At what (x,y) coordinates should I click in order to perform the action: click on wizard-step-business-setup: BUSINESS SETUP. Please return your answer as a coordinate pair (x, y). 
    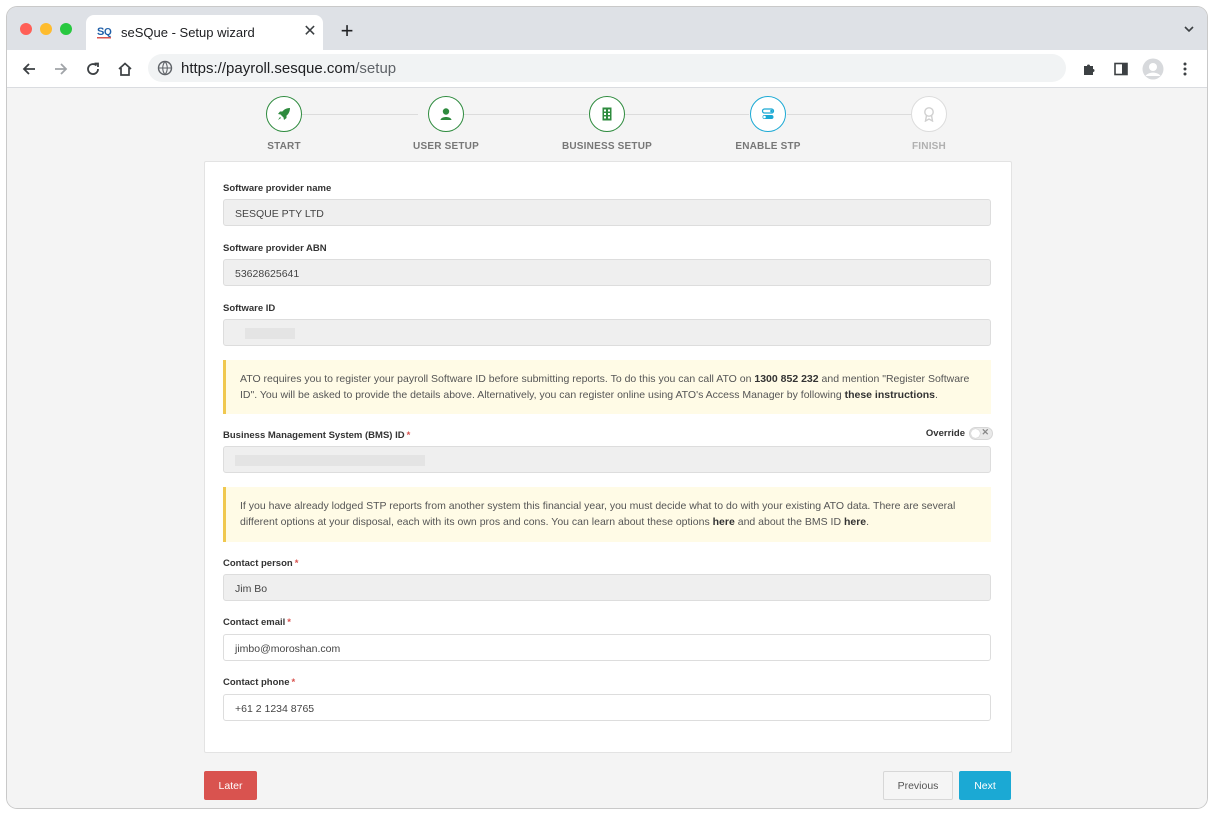
    Looking at the image, I should click on (607, 124).